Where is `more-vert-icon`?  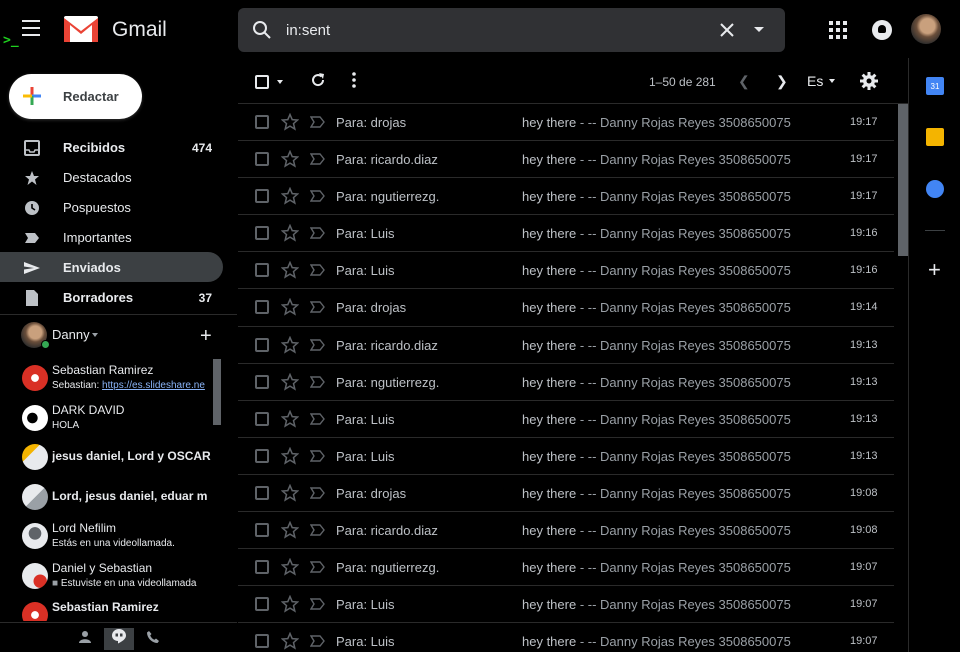
more-vert-icon is located at coordinates (354, 80).